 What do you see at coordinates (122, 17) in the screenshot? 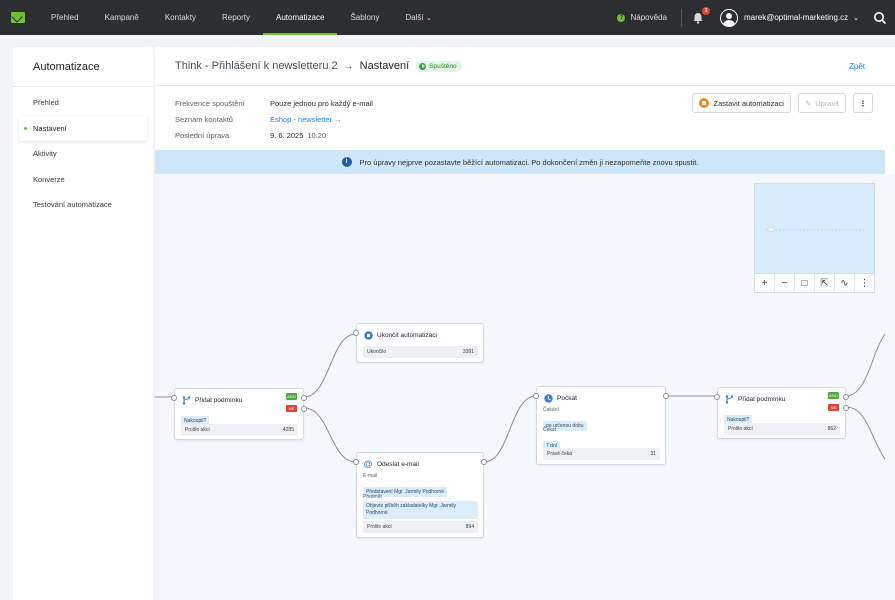
I see `nav-item-kampane: Kampaně` at bounding box center [122, 17].